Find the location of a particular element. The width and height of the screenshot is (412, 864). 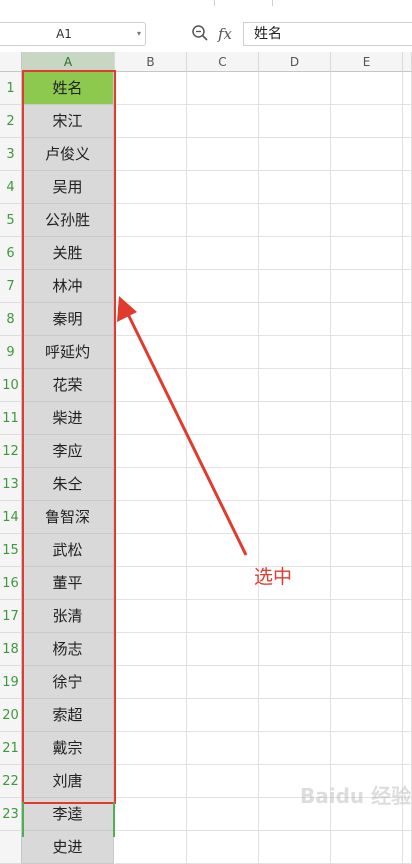

annotation-label: 选中 is located at coordinates (273, 577).